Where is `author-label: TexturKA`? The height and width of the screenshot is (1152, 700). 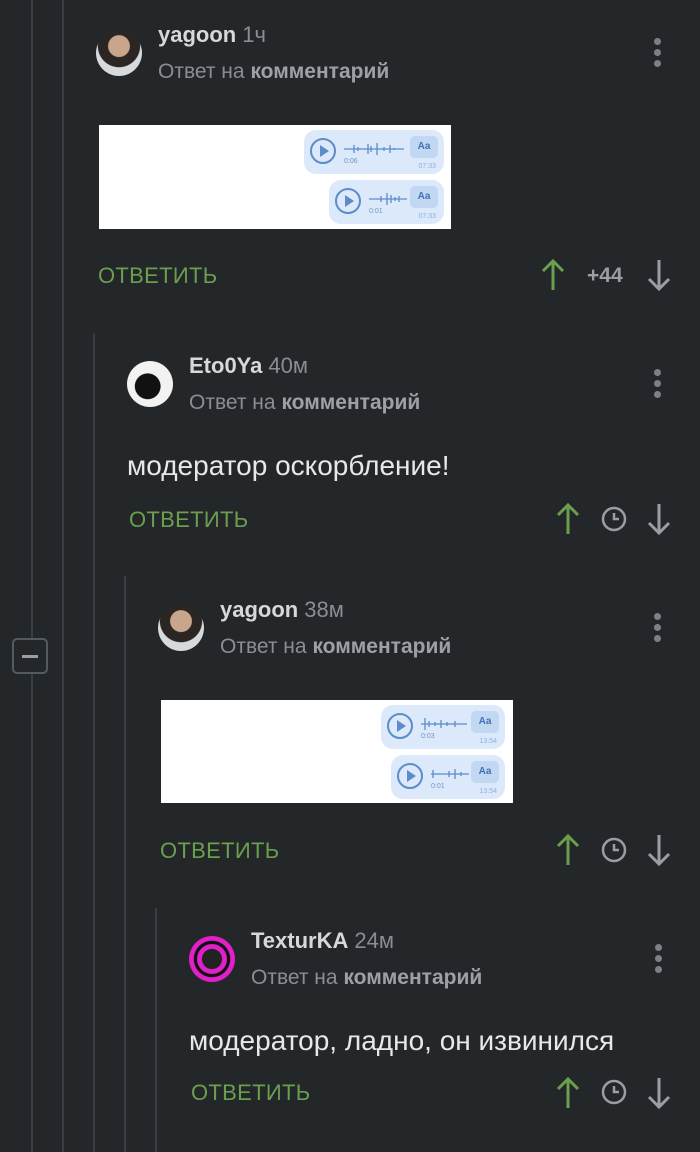 author-label: TexturKA is located at coordinates (299, 940).